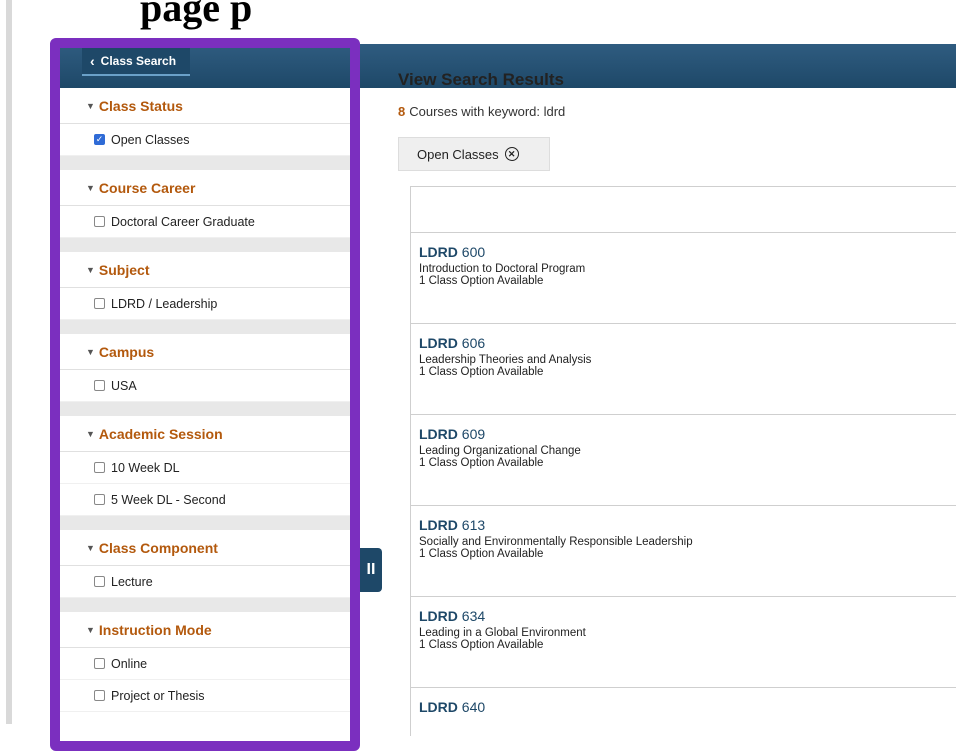  Describe the element at coordinates (206, 270) in the screenshot. I see `filter-group-header: ▼ Subject` at that location.